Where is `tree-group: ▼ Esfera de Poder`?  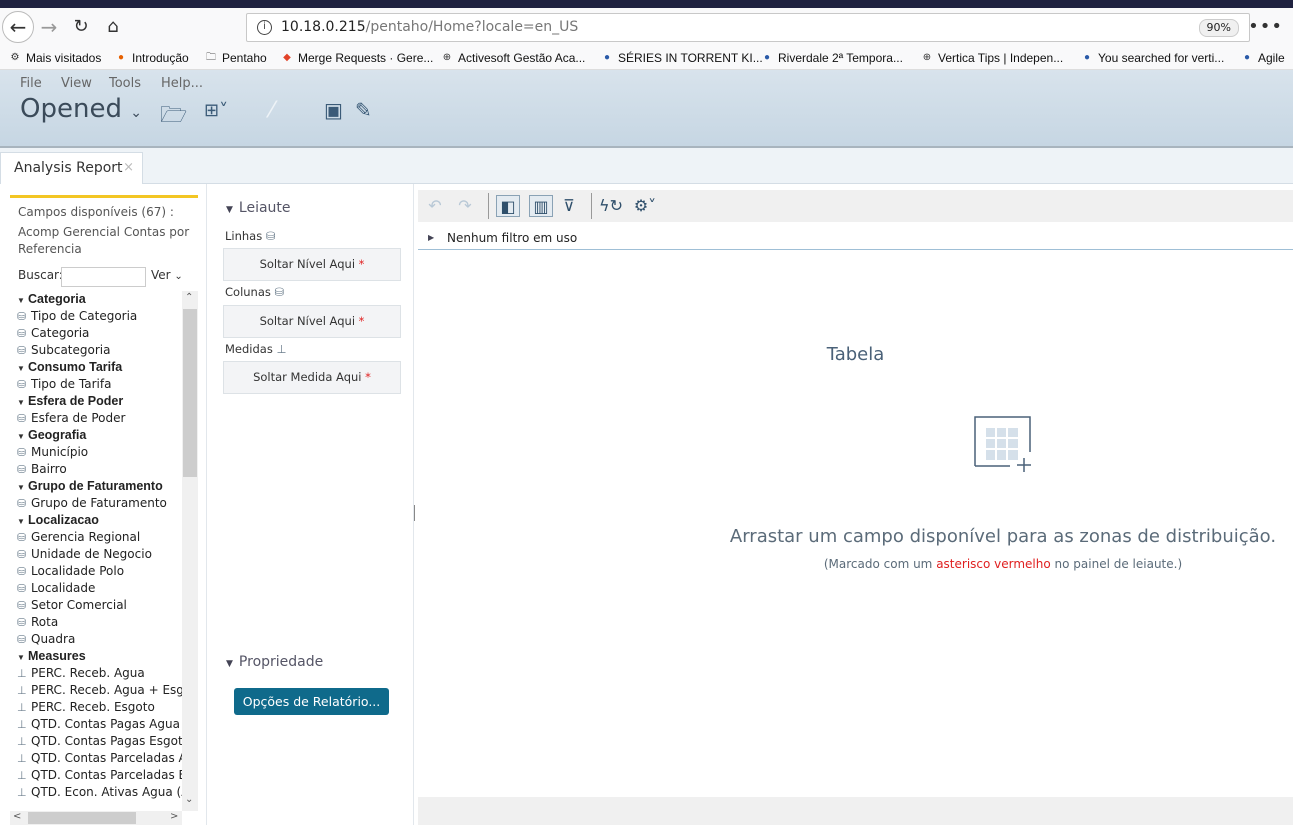
tree-group: ▼ Esfera de Poder is located at coordinates (91, 401).